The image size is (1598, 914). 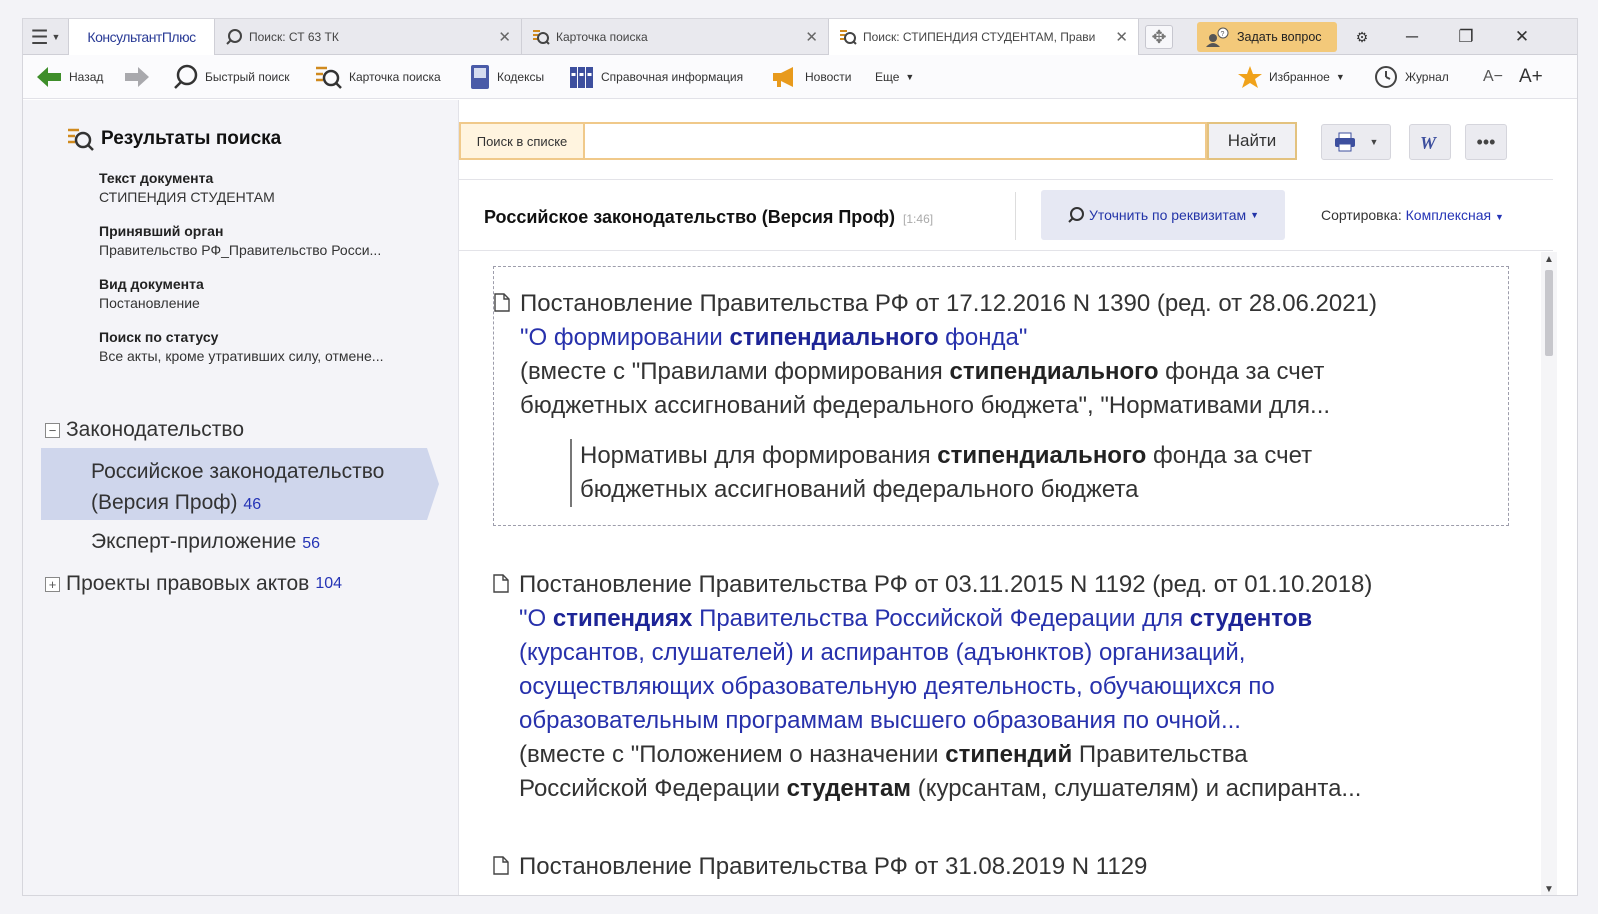 What do you see at coordinates (1466, 37) in the screenshot?
I see `restore-button: ❐` at bounding box center [1466, 37].